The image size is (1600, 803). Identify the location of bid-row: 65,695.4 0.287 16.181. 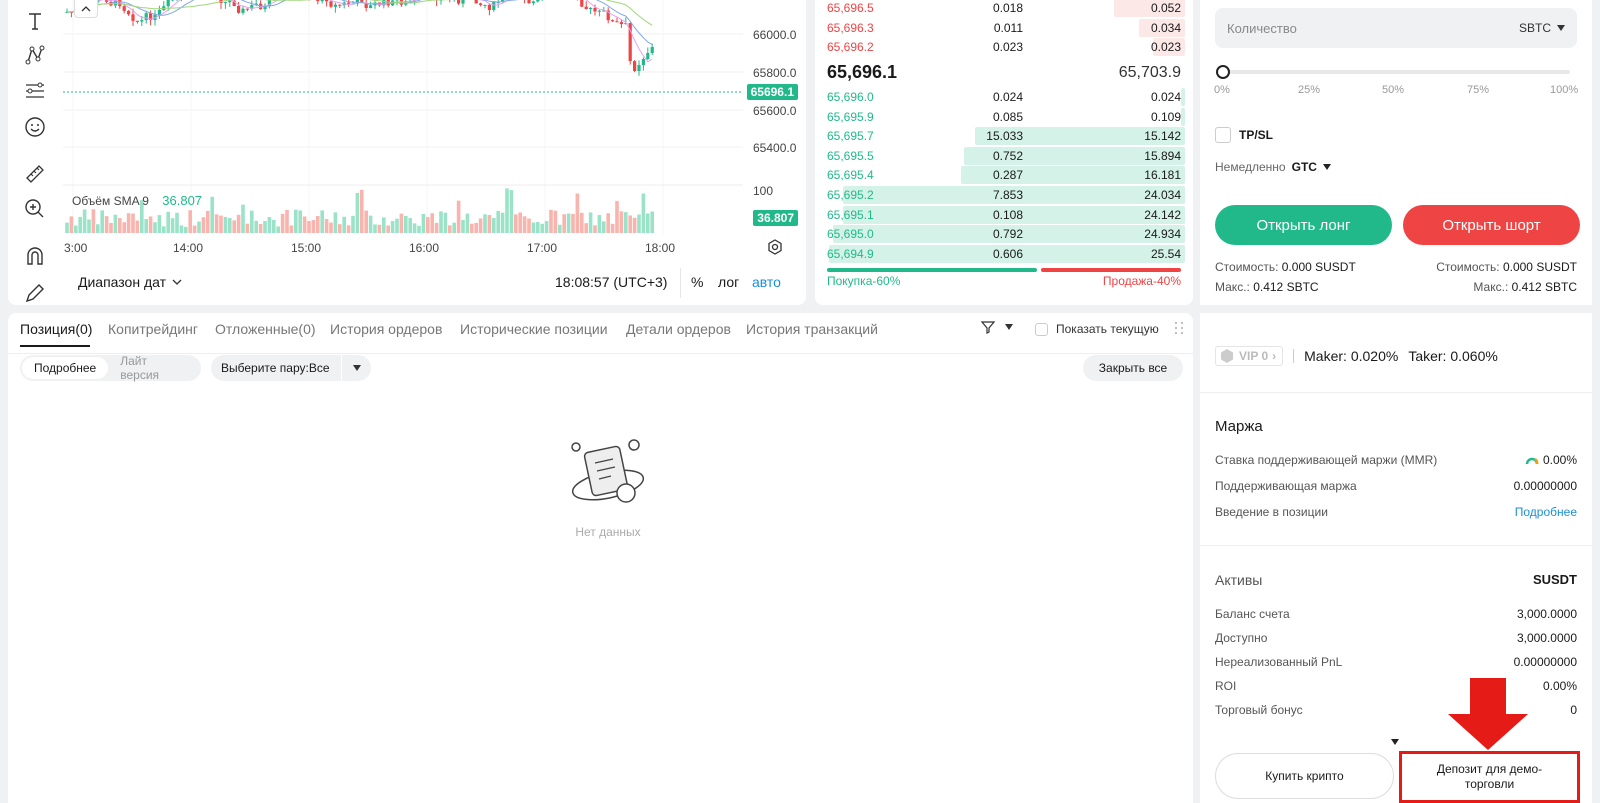
(1004, 175).